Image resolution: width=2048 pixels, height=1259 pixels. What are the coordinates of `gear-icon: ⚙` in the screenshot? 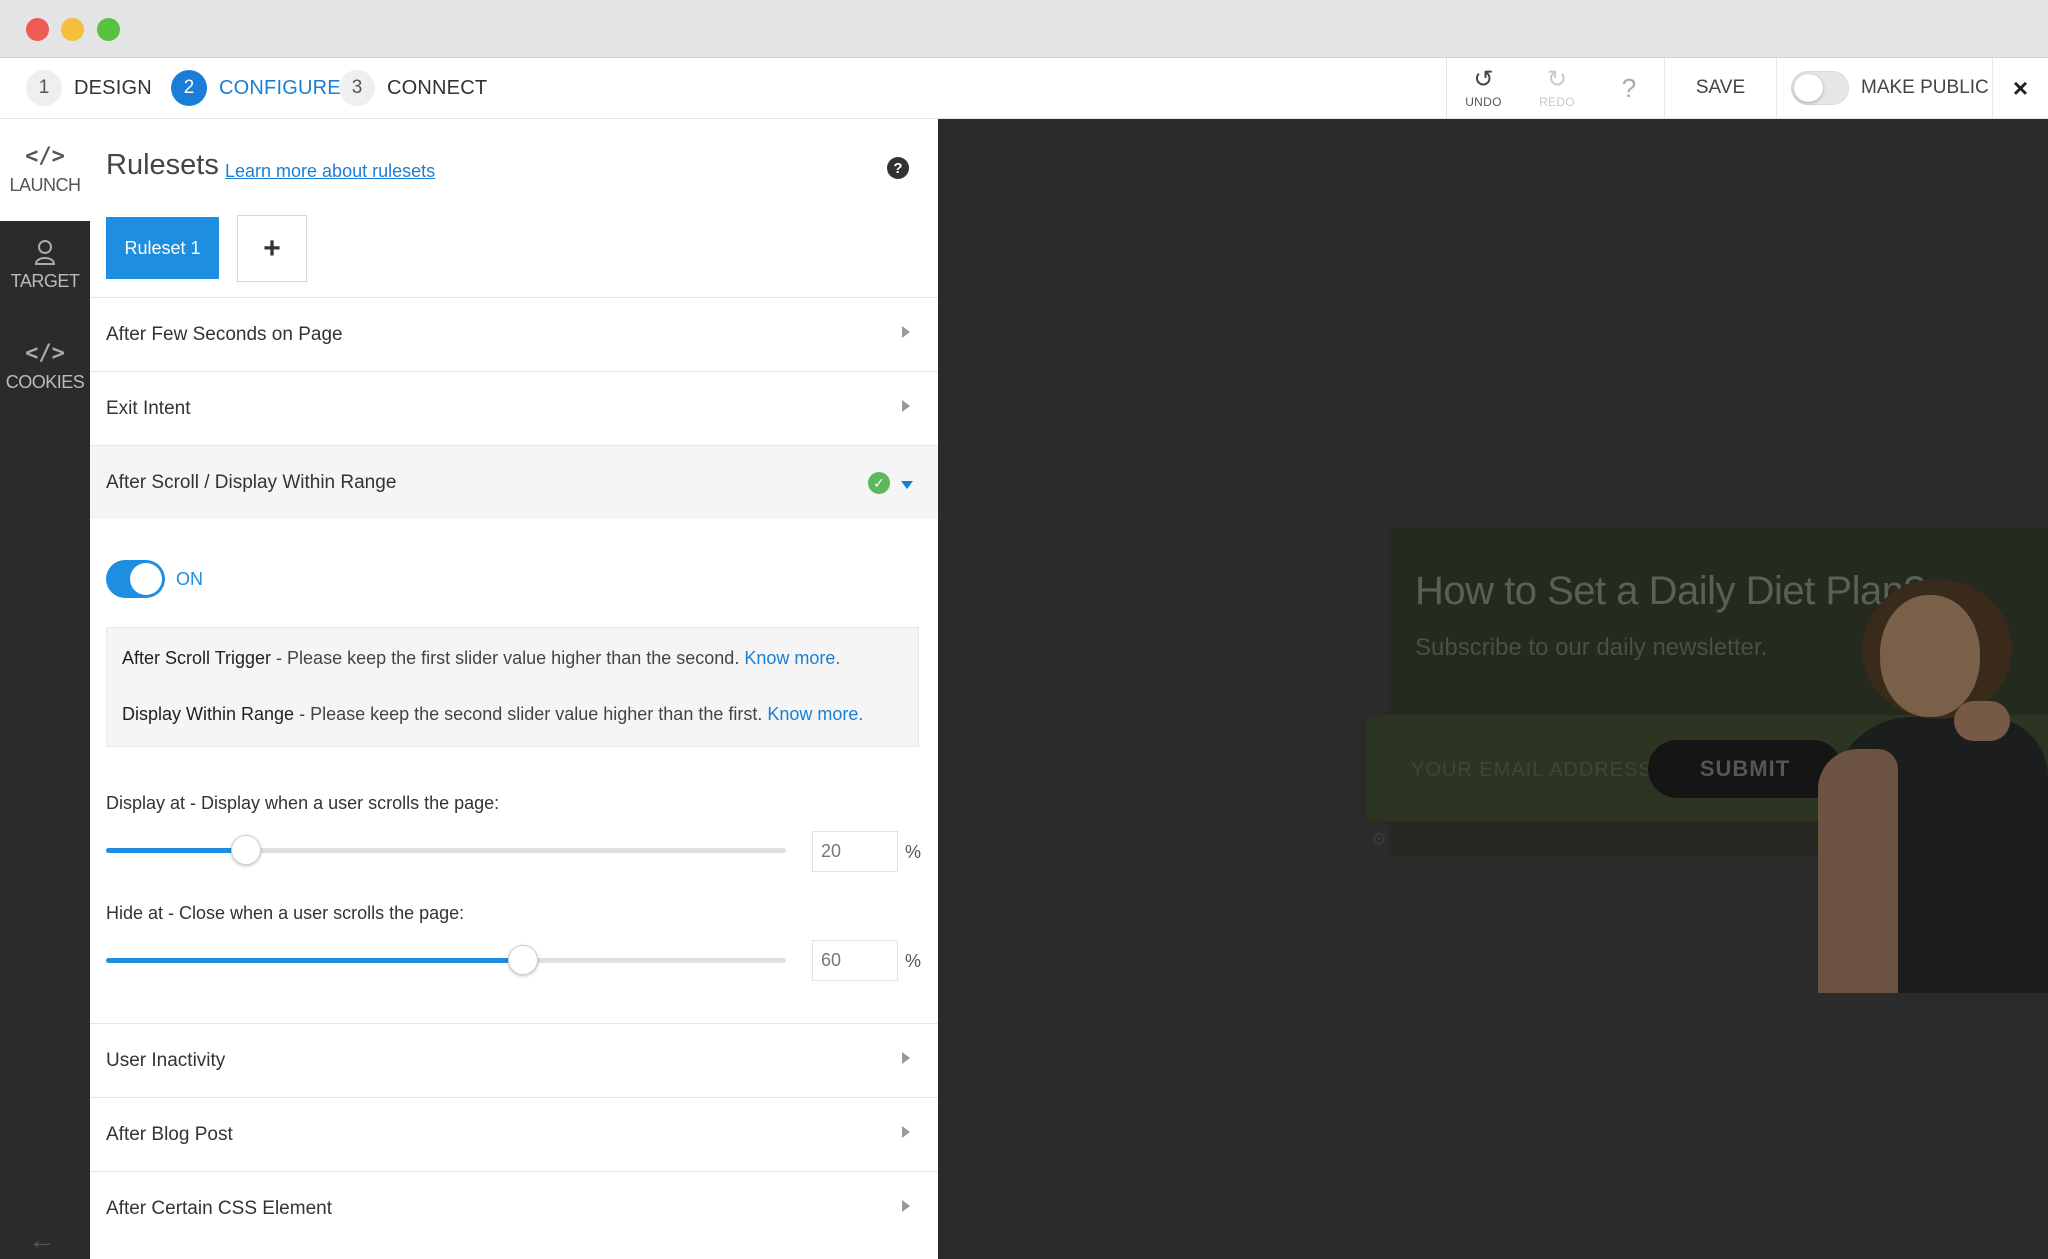 It's located at (1379, 839).